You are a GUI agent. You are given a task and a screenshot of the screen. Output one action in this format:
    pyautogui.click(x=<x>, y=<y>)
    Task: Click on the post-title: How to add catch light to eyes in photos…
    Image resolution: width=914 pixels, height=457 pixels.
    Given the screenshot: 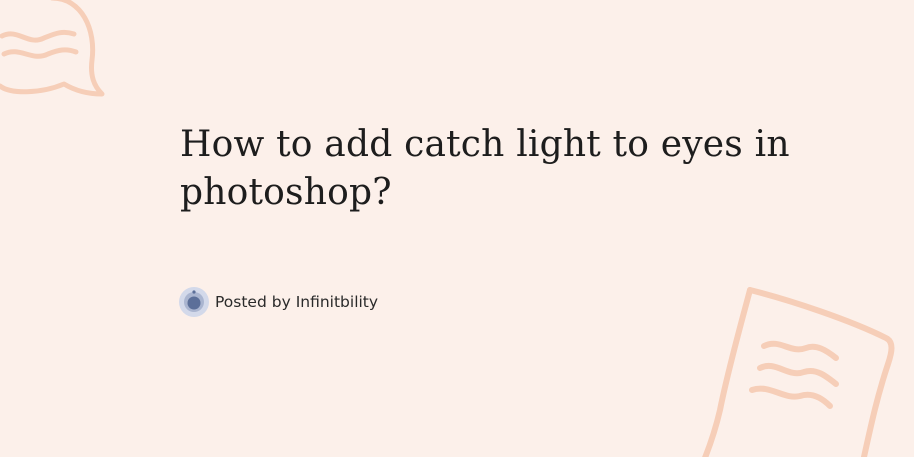 What is the action you would take?
    pyautogui.click(x=485, y=168)
    